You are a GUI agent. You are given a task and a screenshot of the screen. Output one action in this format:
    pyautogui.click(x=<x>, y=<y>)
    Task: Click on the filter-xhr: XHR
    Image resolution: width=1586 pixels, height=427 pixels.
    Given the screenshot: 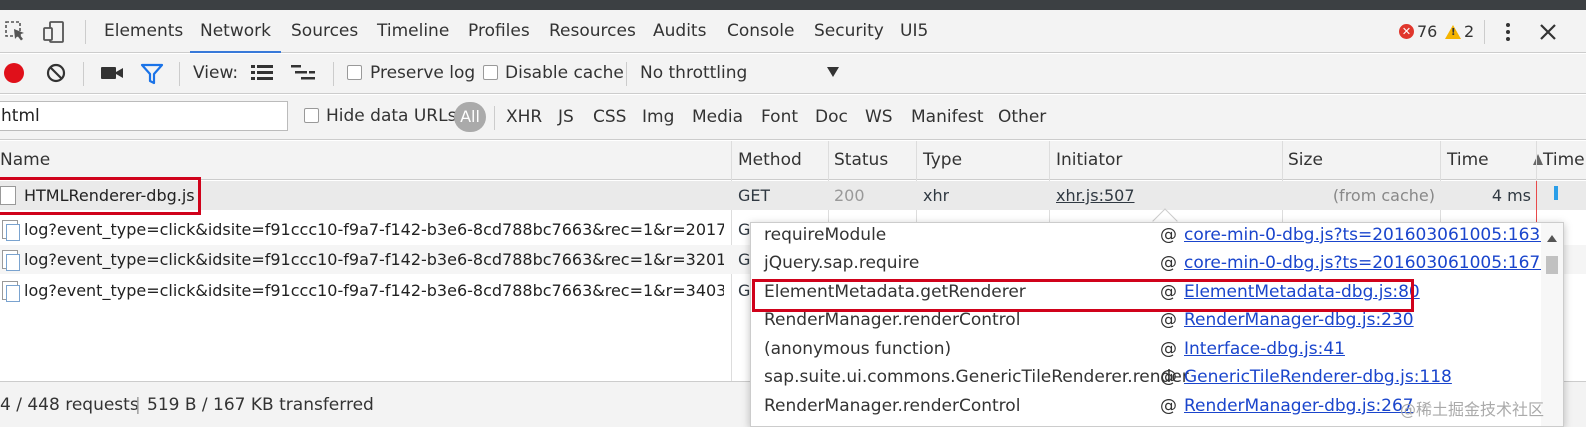 What is the action you would take?
    pyautogui.click(x=524, y=117)
    